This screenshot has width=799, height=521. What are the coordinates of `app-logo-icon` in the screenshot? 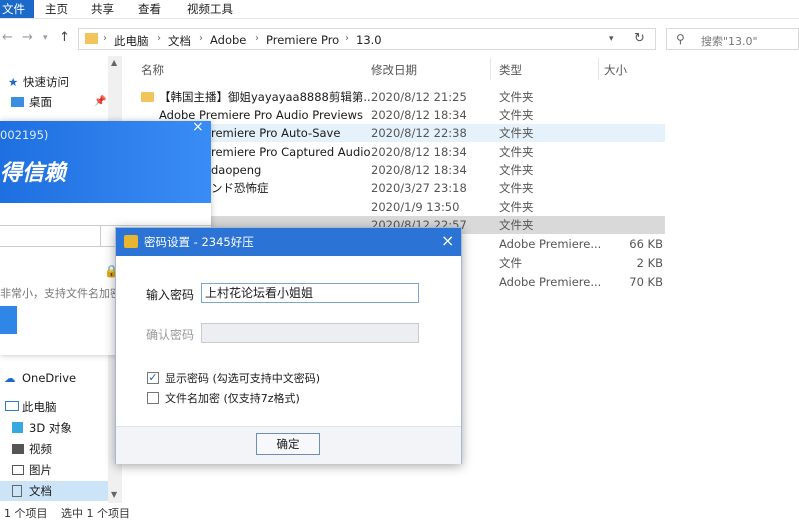 It's located at (131, 241).